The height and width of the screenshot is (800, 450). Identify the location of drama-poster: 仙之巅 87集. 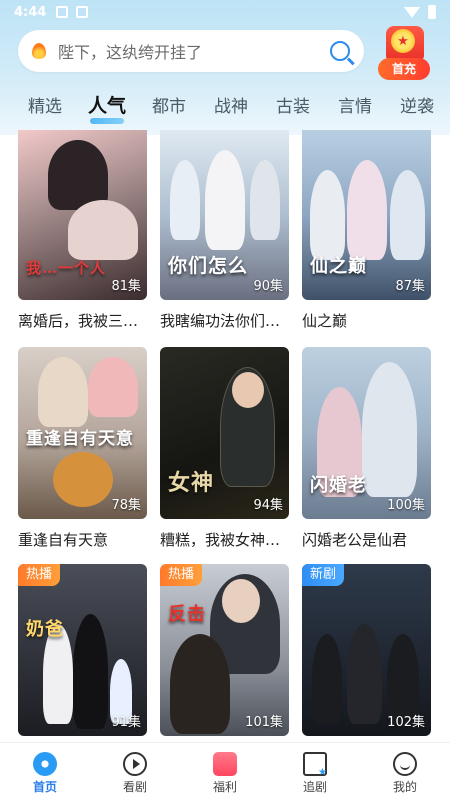
(366, 215).